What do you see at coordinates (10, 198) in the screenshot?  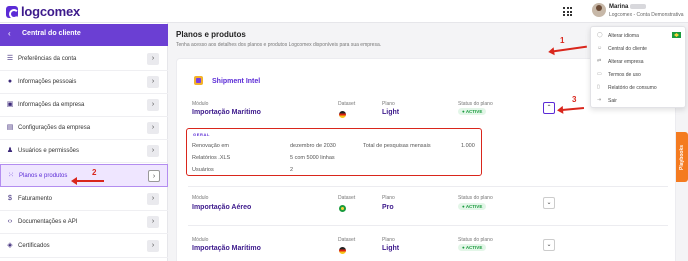 I see `dollar-icon: $` at bounding box center [10, 198].